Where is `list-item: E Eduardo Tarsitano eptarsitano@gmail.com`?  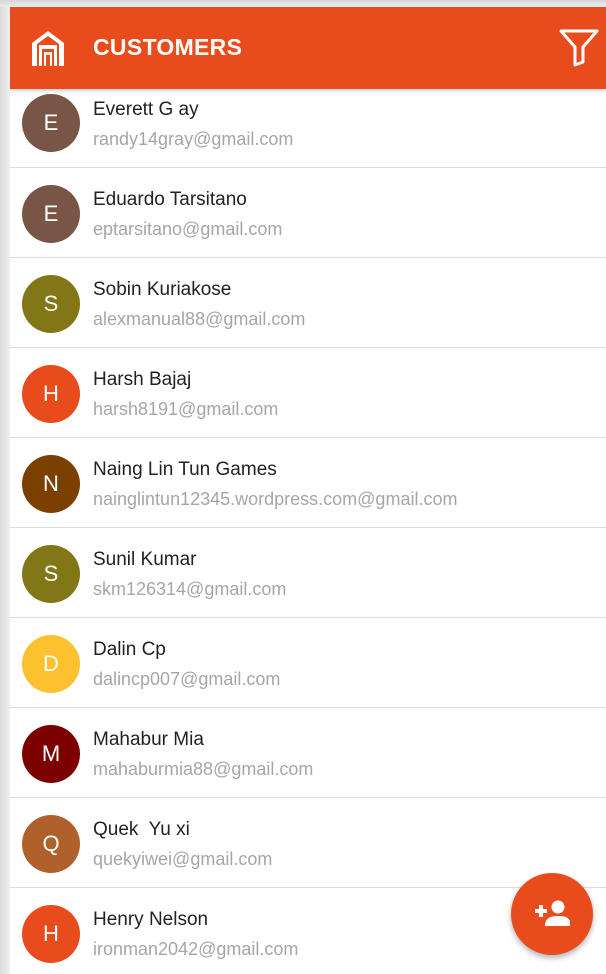
list-item: E Eduardo Tarsitano eptarsitano@gmail.com is located at coordinates (308, 213).